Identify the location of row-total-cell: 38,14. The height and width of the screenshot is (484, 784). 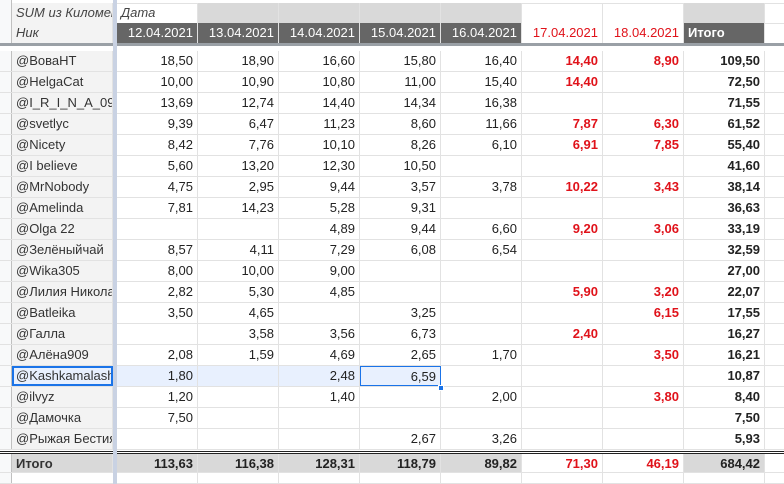
(724, 187).